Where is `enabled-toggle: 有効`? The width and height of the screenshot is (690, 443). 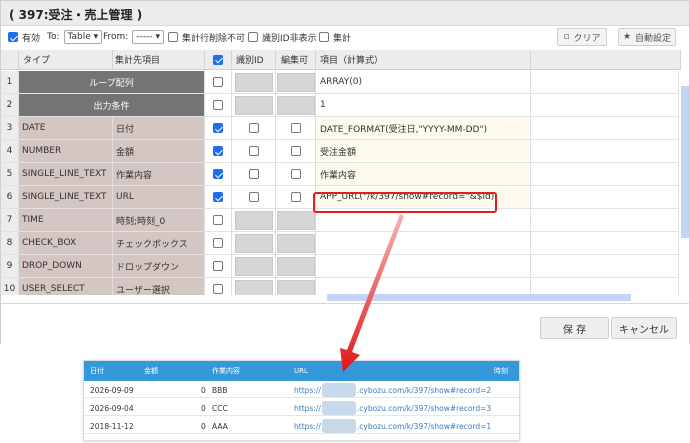
enabled-toggle: 有効 is located at coordinates (24, 37).